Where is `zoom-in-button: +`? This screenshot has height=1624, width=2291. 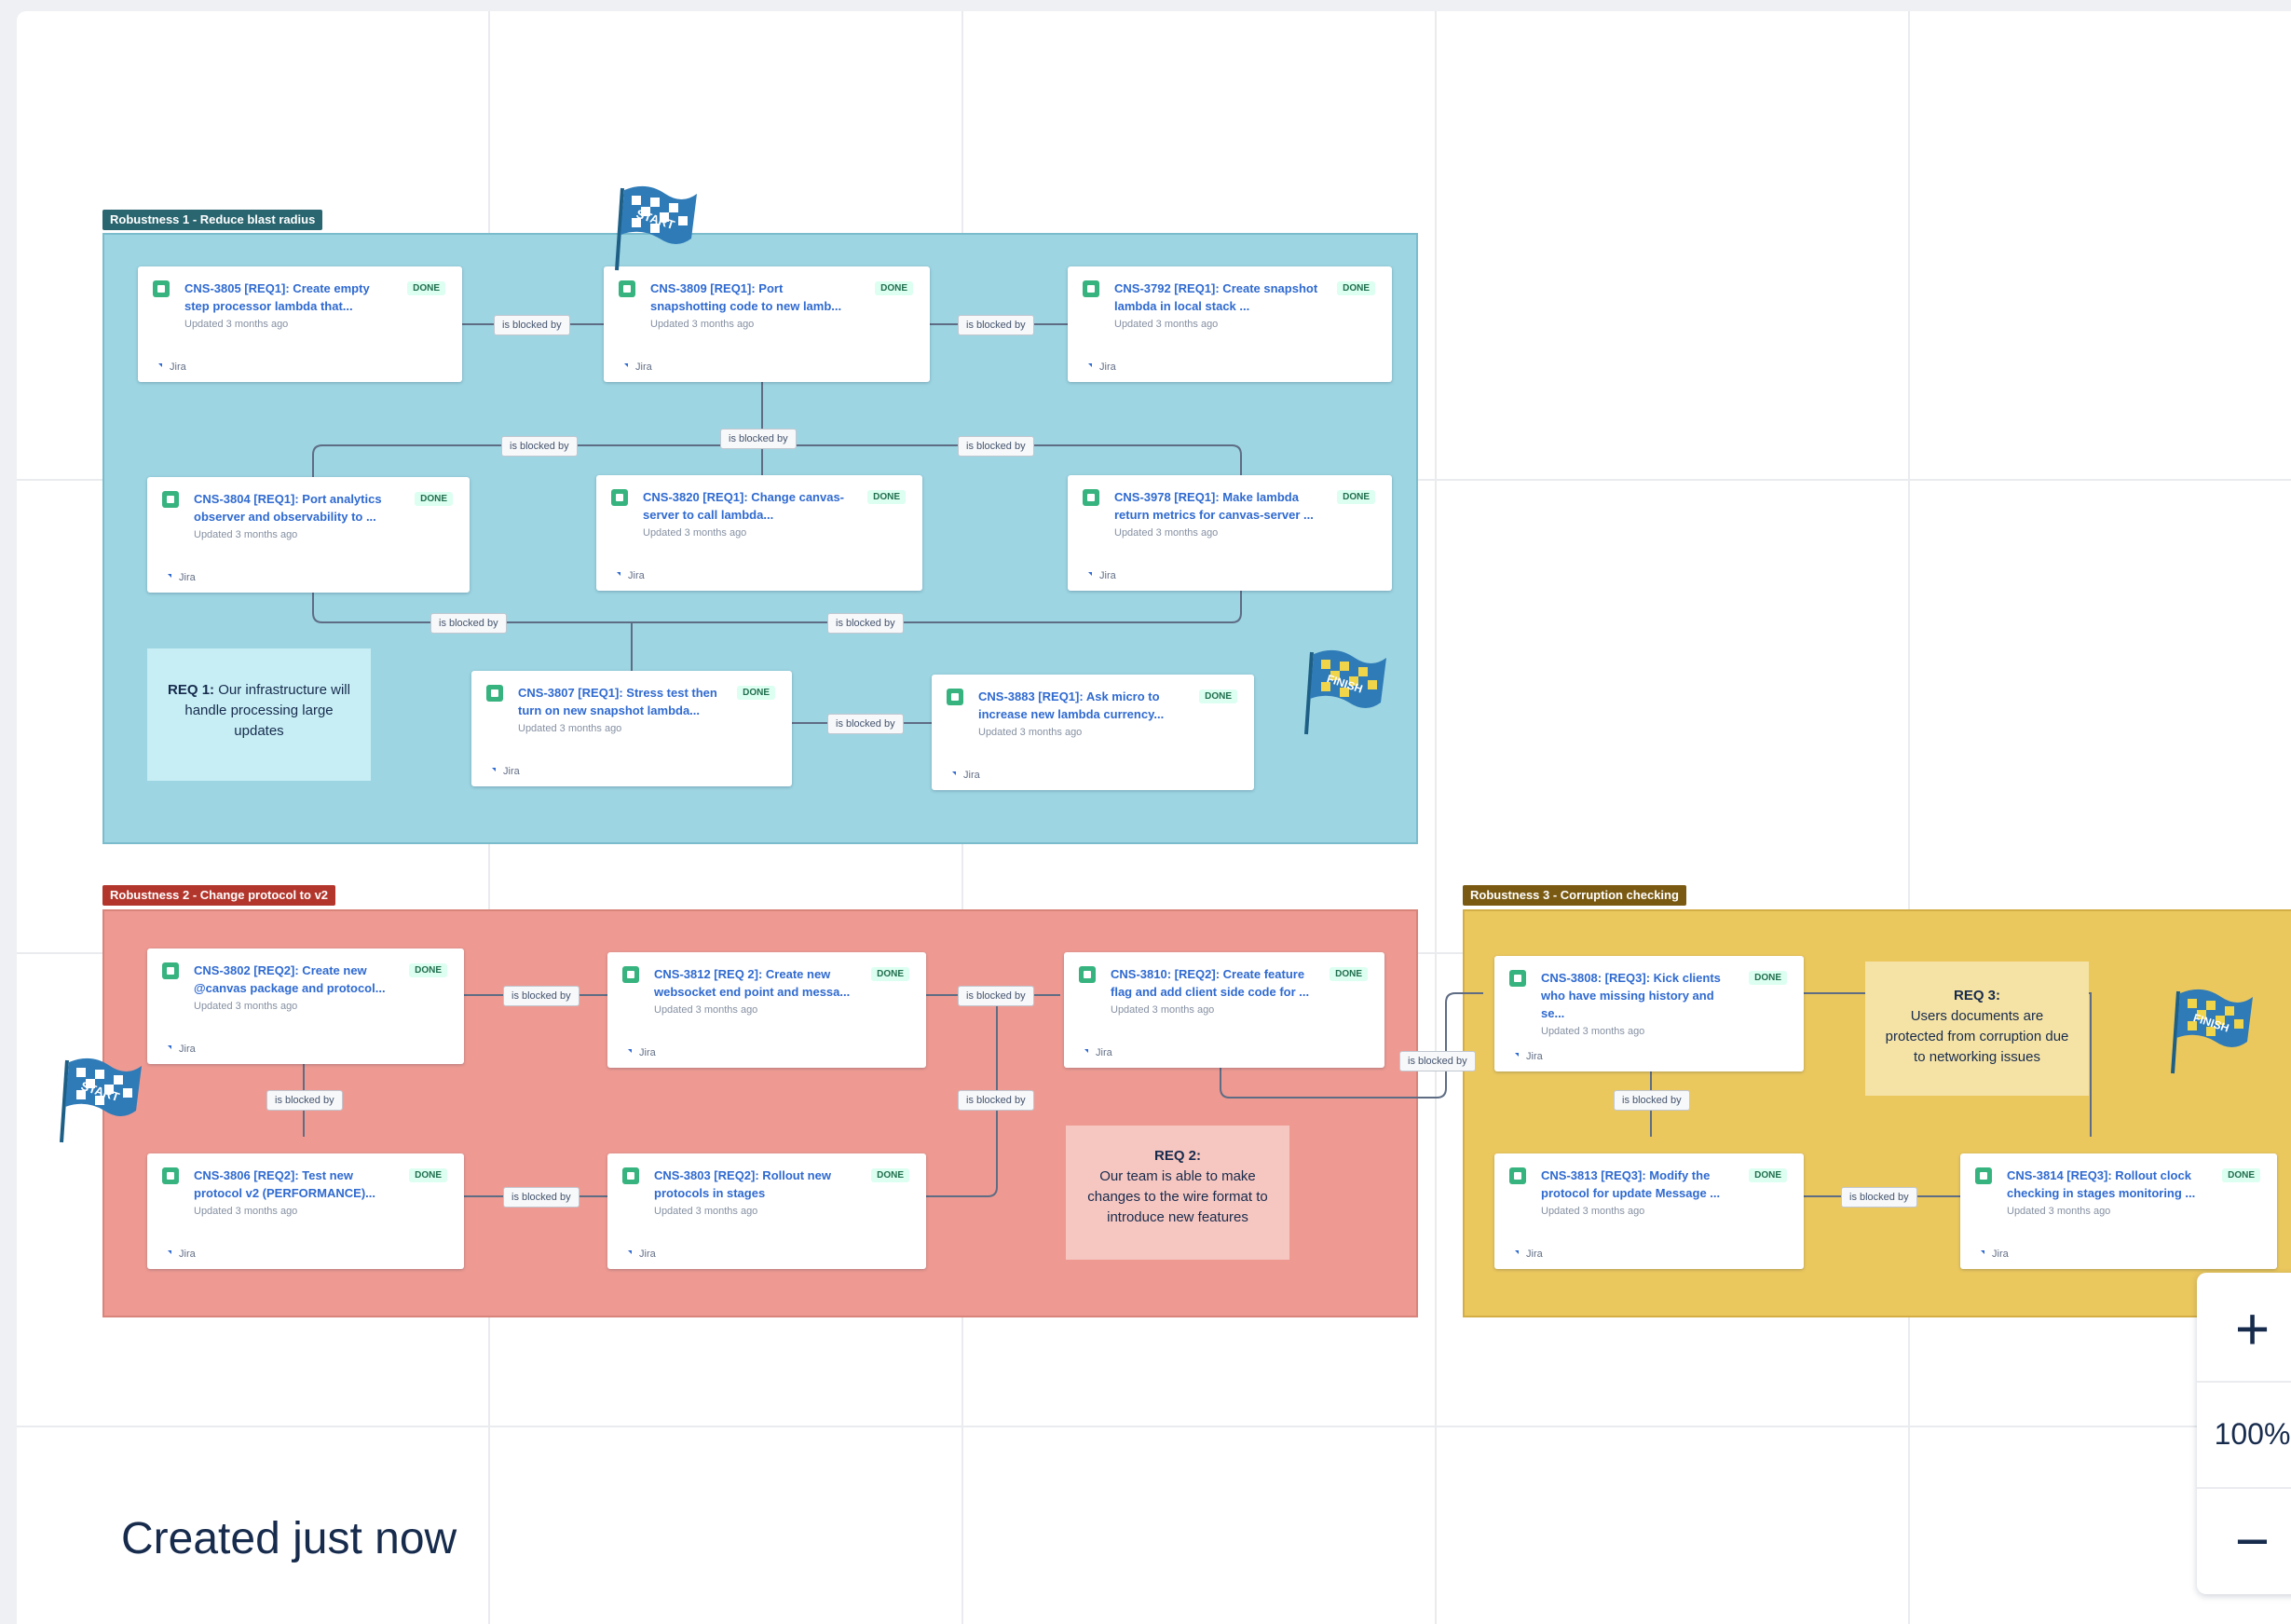
zoom-in-button: + is located at coordinates (2244, 1328).